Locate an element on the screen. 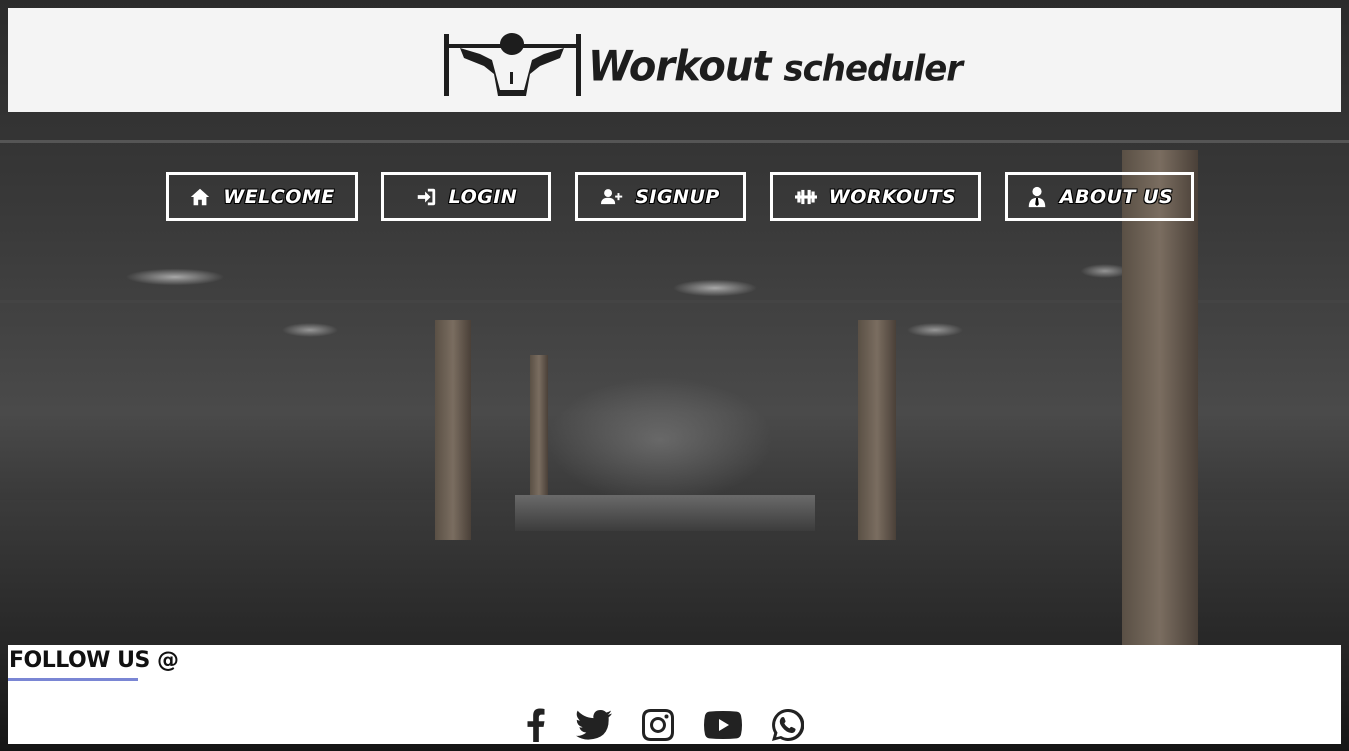 This screenshot has width=1349, height=751. dumbbell-icon is located at coordinates (805, 196).